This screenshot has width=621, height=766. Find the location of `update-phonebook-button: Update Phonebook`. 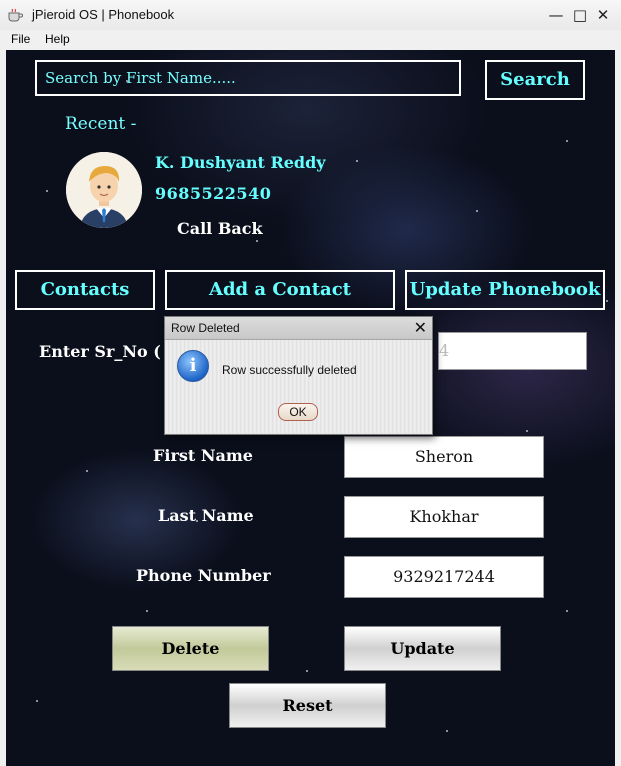

update-phonebook-button: Update Phonebook is located at coordinates (505, 290).